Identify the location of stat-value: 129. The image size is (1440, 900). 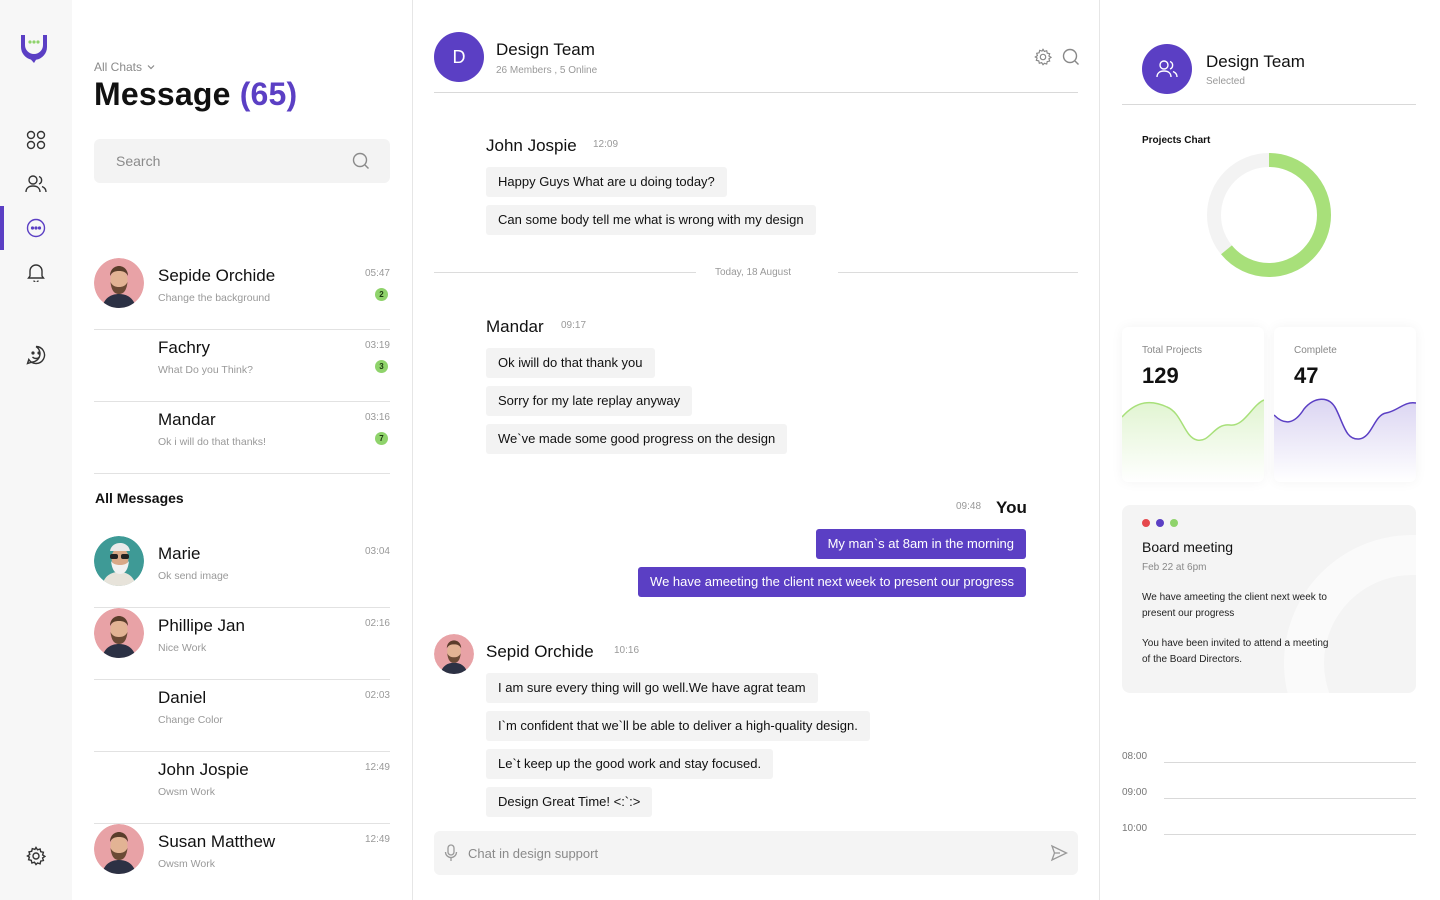
(1160, 375).